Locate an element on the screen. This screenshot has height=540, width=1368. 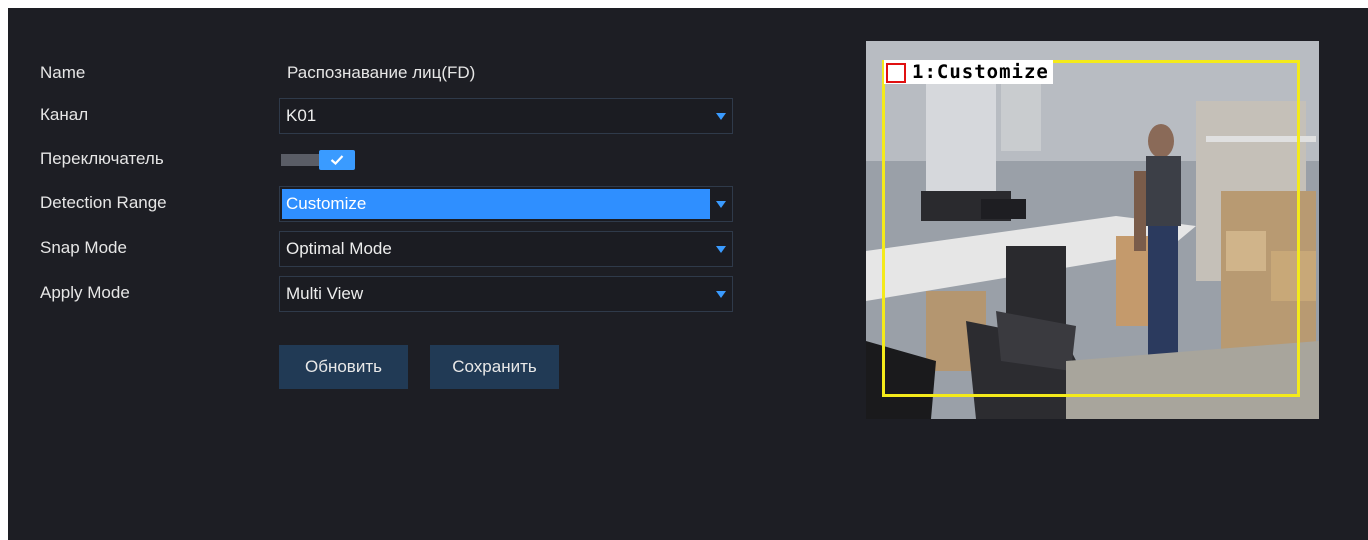
checkmark-icon is located at coordinates (337, 160).